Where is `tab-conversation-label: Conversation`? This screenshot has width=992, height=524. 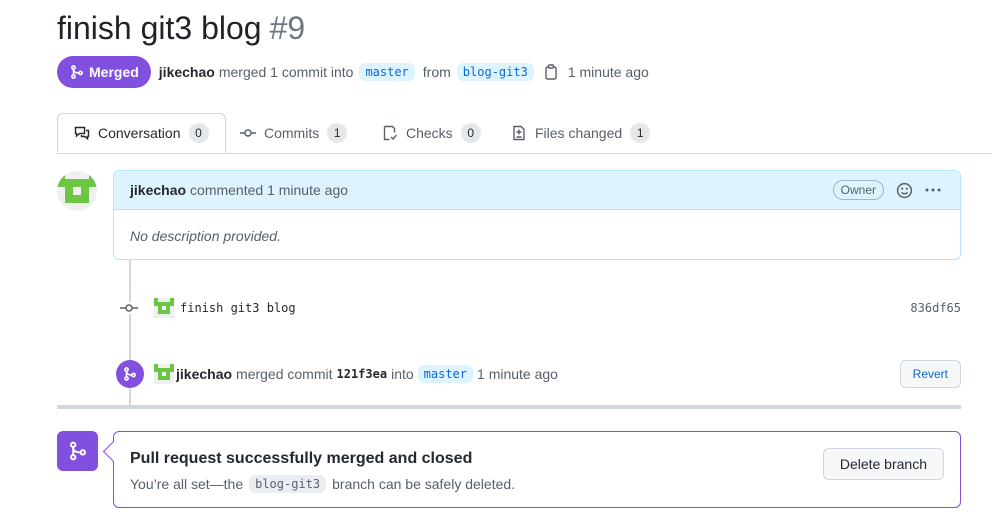 tab-conversation-label: Conversation is located at coordinates (139, 133).